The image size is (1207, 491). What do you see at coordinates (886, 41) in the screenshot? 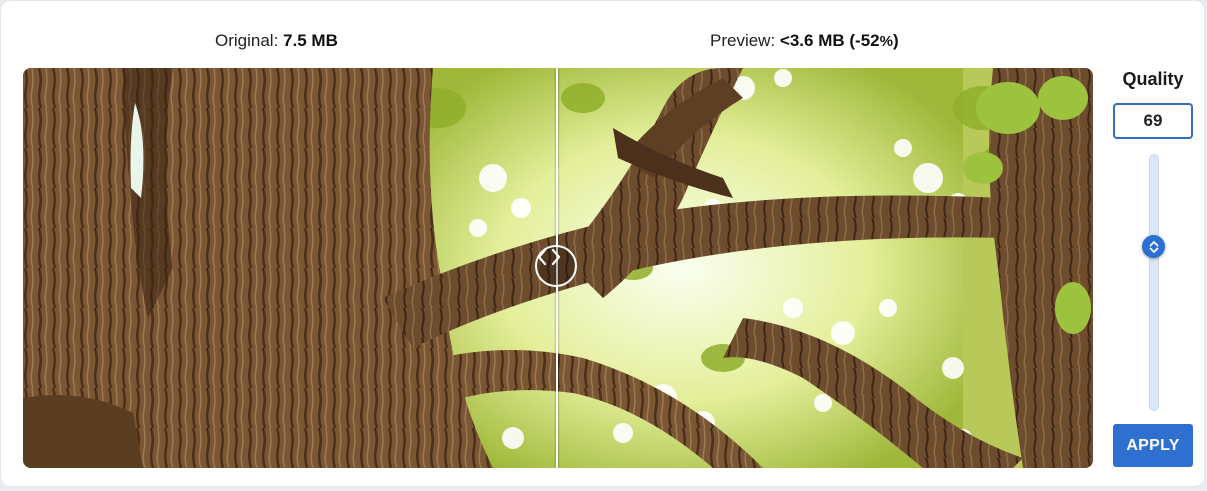
I see `preview-percent-sign: %` at bounding box center [886, 41].